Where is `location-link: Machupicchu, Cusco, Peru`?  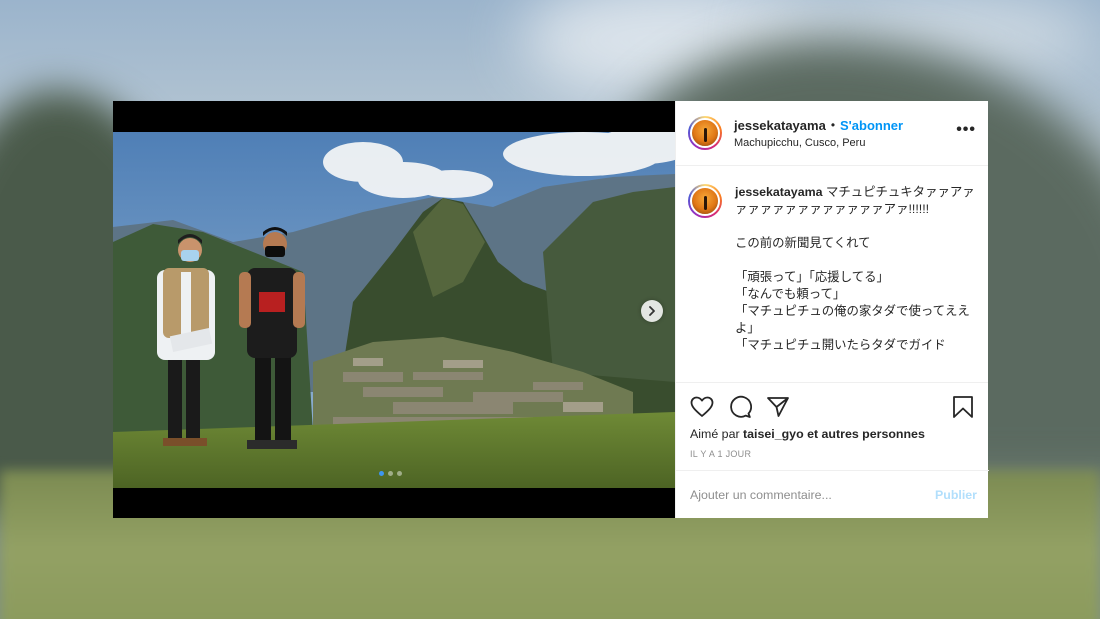 location-link: Machupicchu, Cusco, Peru is located at coordinates (845, 143).